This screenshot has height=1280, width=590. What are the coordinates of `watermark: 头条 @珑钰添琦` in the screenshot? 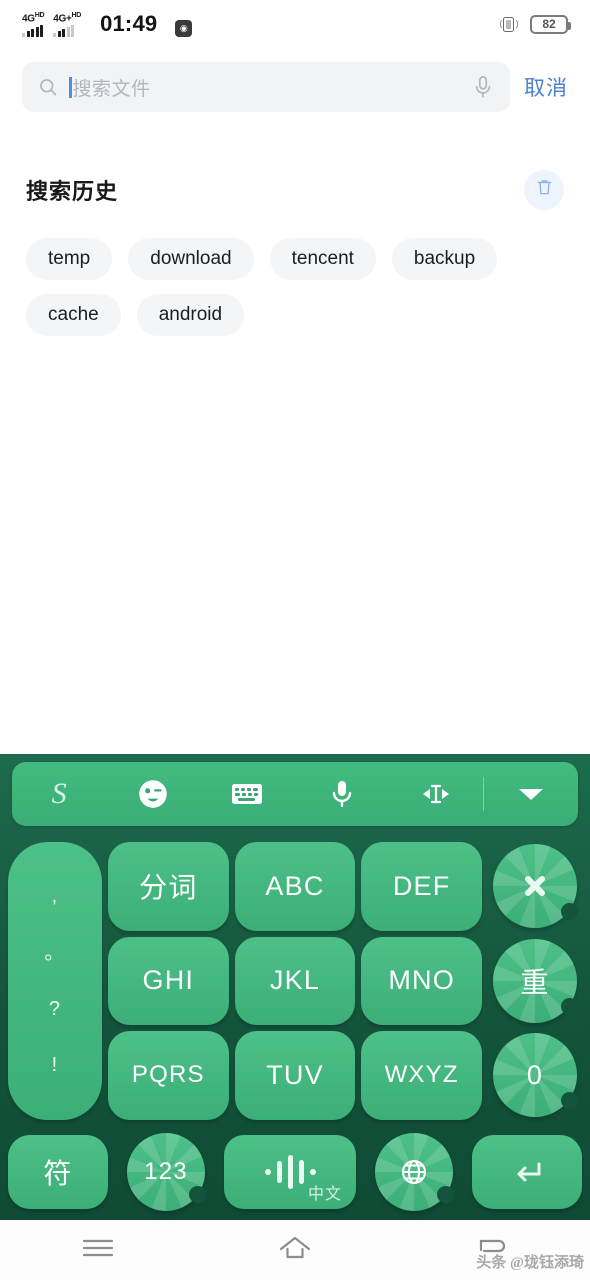 It's located at (530, 1263).